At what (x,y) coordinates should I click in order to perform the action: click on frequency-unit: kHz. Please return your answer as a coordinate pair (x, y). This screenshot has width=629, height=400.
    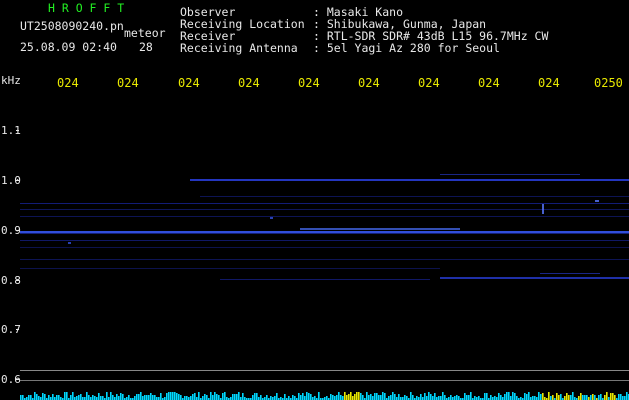
    Looking at the image, I should click on (11, 80).